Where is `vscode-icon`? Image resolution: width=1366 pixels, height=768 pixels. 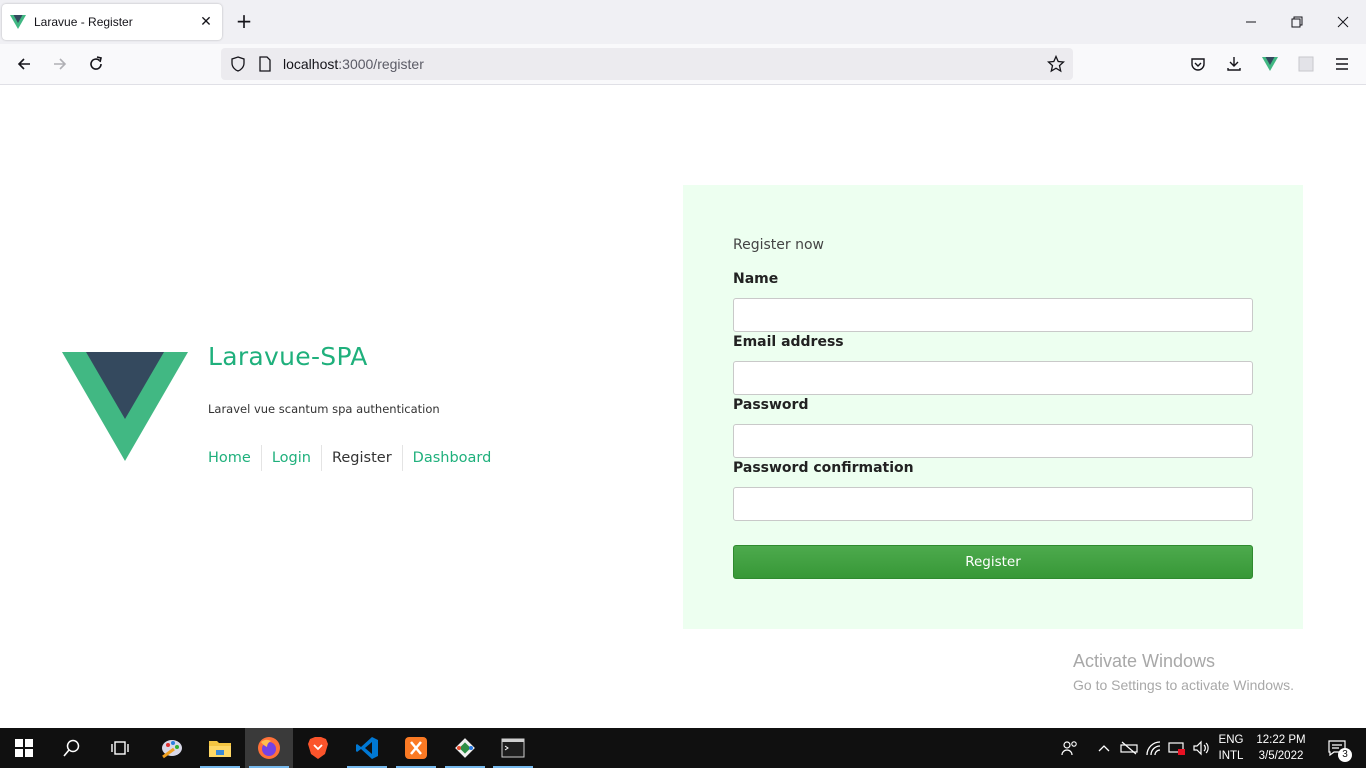 vscode-icon is located at coordinates (367, 748).